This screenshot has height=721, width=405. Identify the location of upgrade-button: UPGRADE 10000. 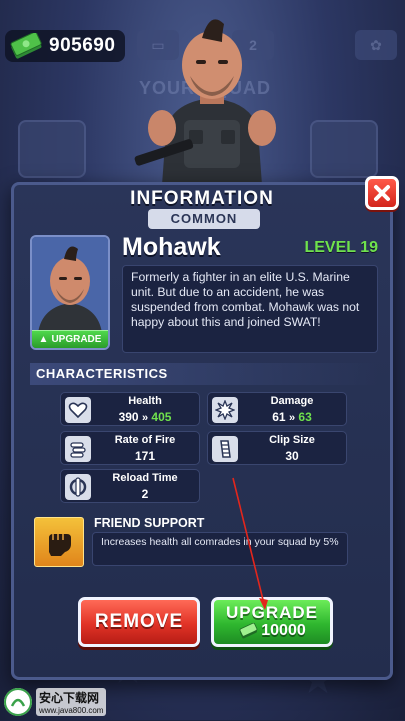
(272, 622).